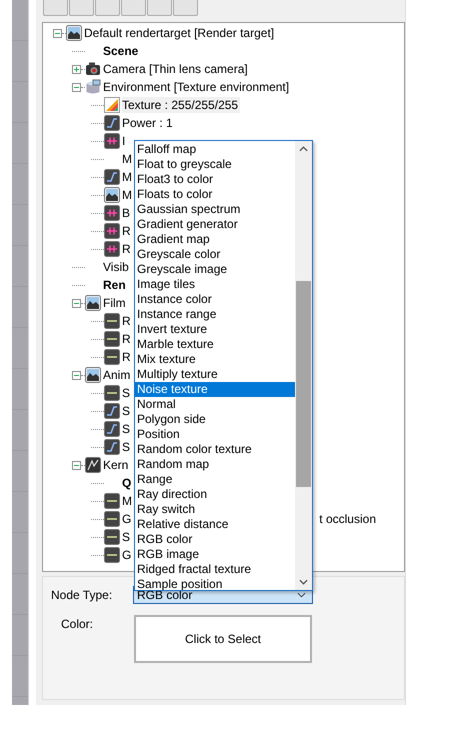 This screenshot has height=749, width=474. What do you see at coordinates (77, 623) in the screenshot?
I see `color-label: Color:` at bounding box center [77, 623].